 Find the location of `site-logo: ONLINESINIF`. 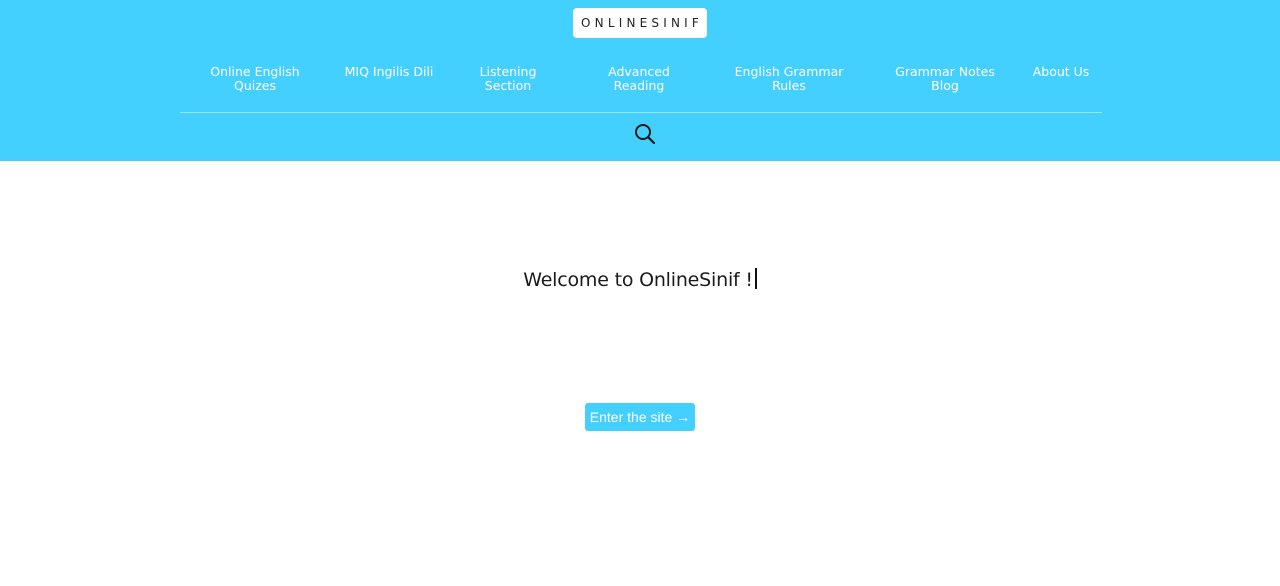

site-logo: ONLINESINIF is located at coordinates (640, 23).